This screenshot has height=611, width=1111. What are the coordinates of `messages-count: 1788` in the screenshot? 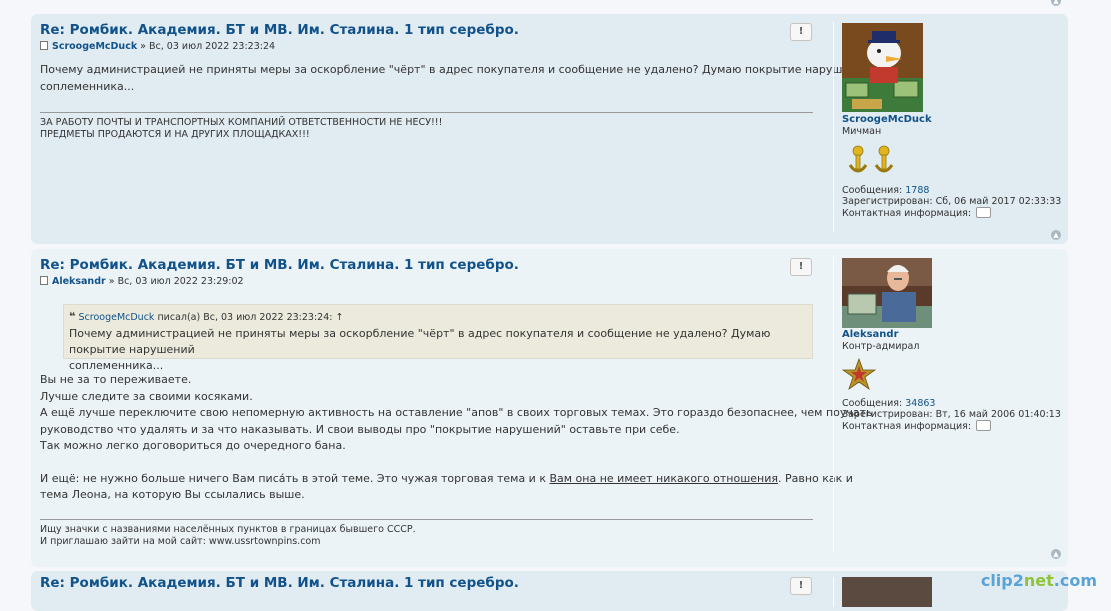 It's located at (917, 190).